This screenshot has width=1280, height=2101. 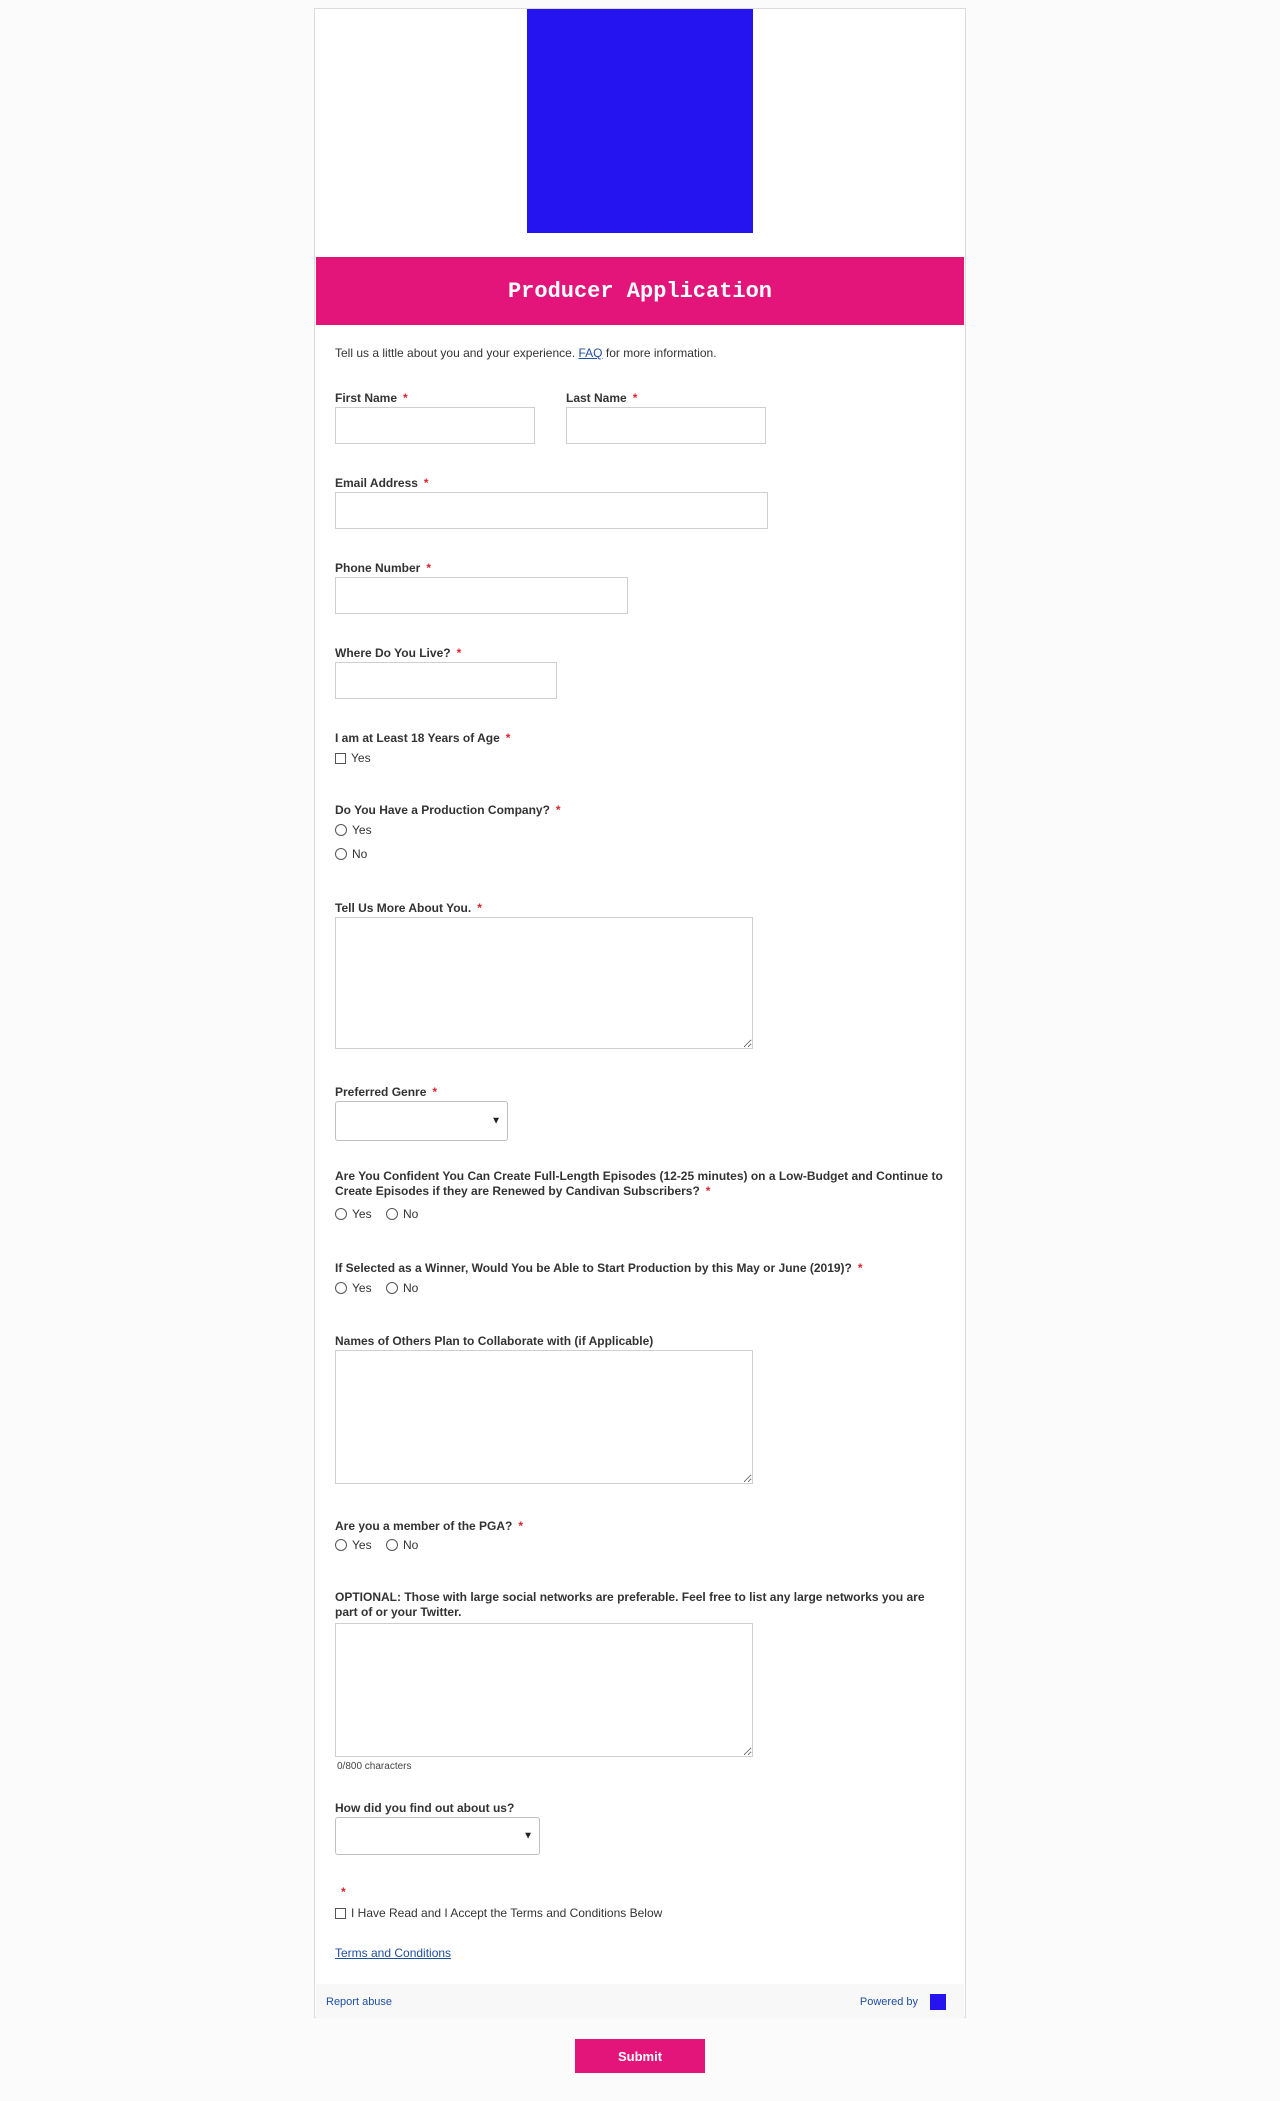 What do you see at coordinates (398, 653) in the screenshot?
I see `location-label: Where Do You Live? *` at bounding box center [398, 653].